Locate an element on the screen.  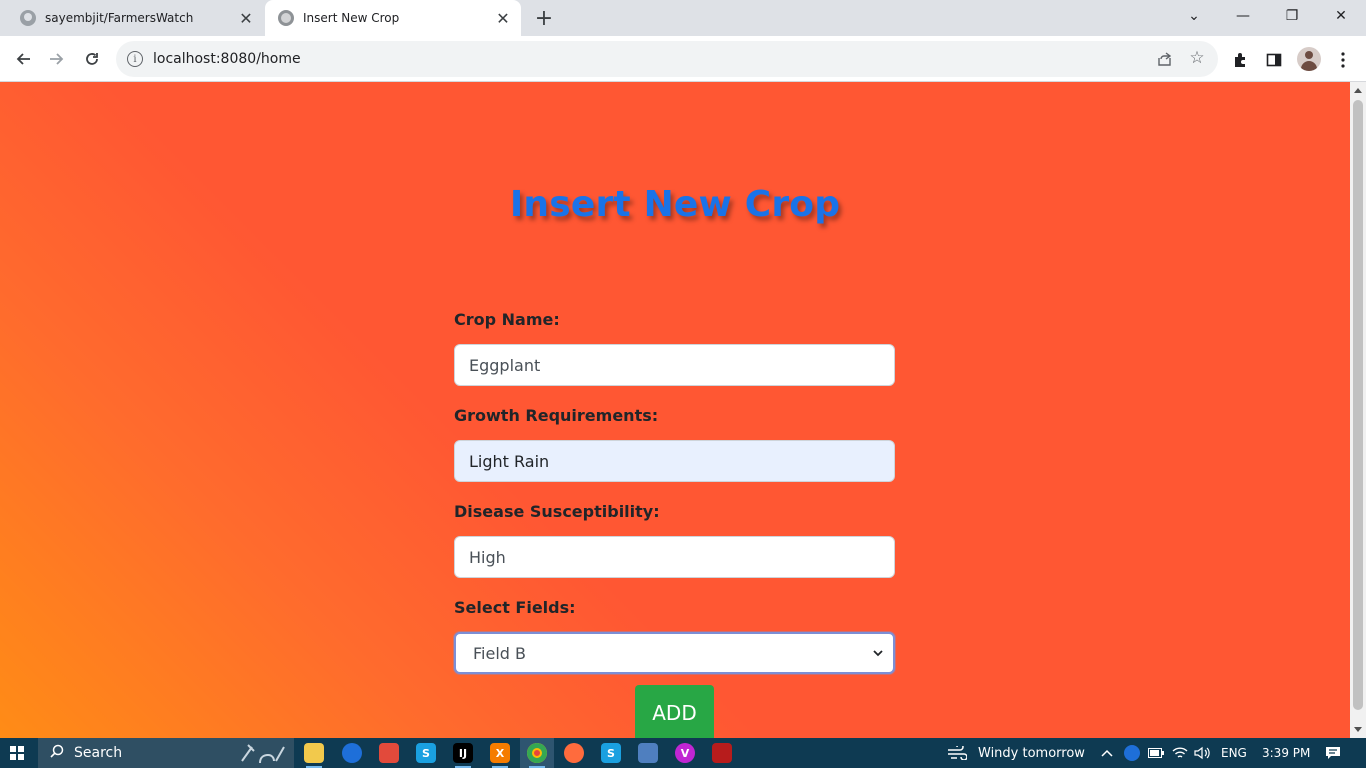
language-indicator: ENG is located at coordinates (1234, 753).